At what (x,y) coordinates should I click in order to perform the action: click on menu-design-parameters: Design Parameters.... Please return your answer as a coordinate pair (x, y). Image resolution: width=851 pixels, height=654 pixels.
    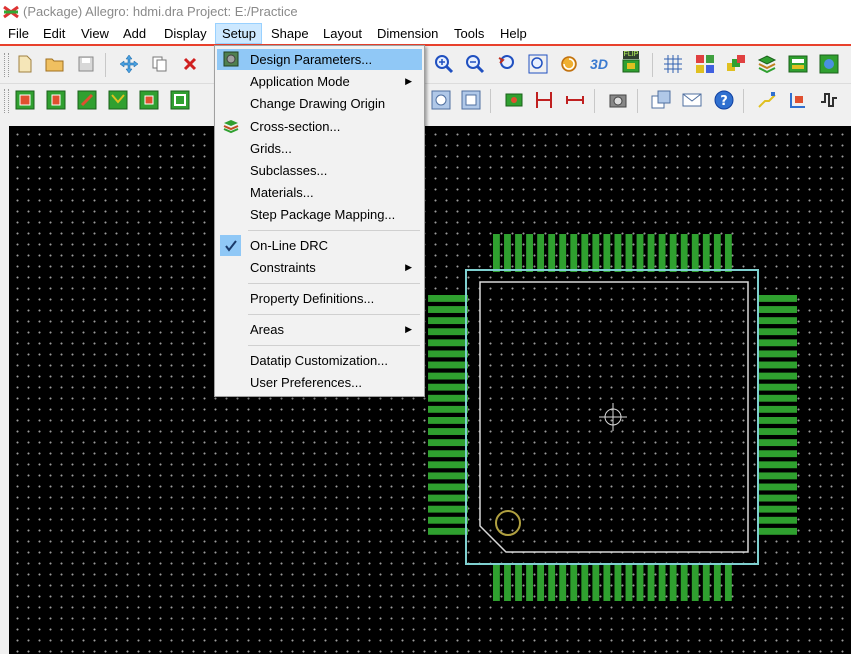
    Looking at the image, I should click on (319, 59).